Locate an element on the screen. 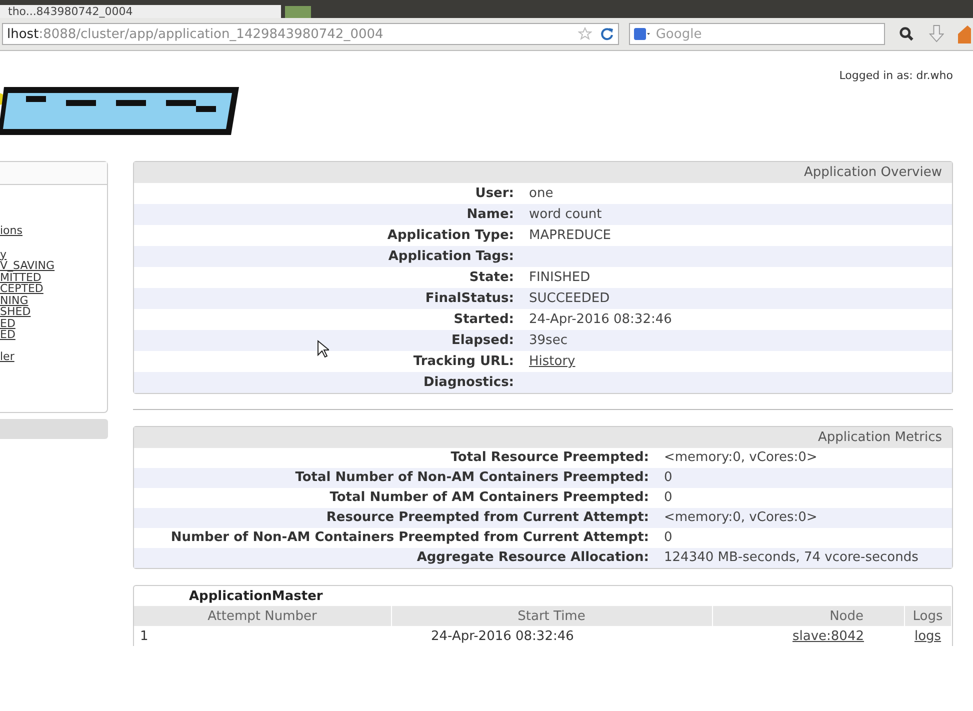 This screenshot has width=973, height=711. field-value: 24-Apr-2016 08:32:46 is located at coordinates (600, 320).